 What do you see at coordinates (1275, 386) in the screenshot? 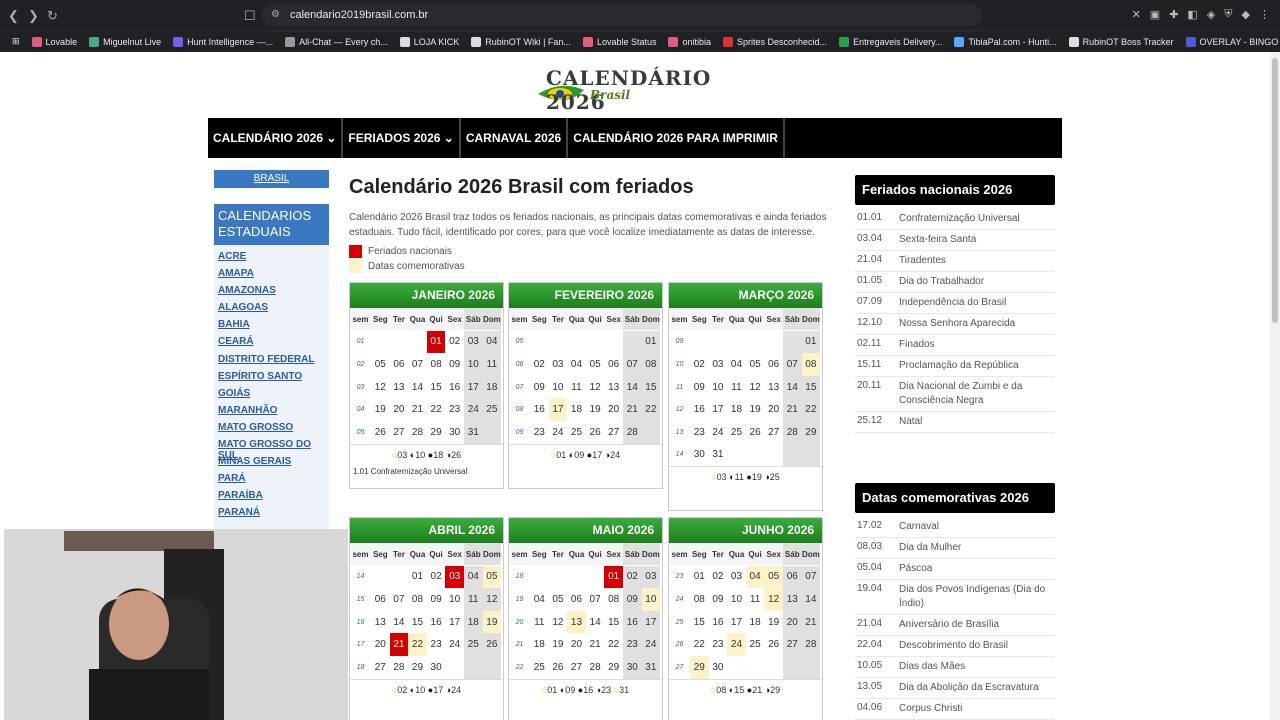
I see `page-scrollbar` at bounding box center [1275, 386].